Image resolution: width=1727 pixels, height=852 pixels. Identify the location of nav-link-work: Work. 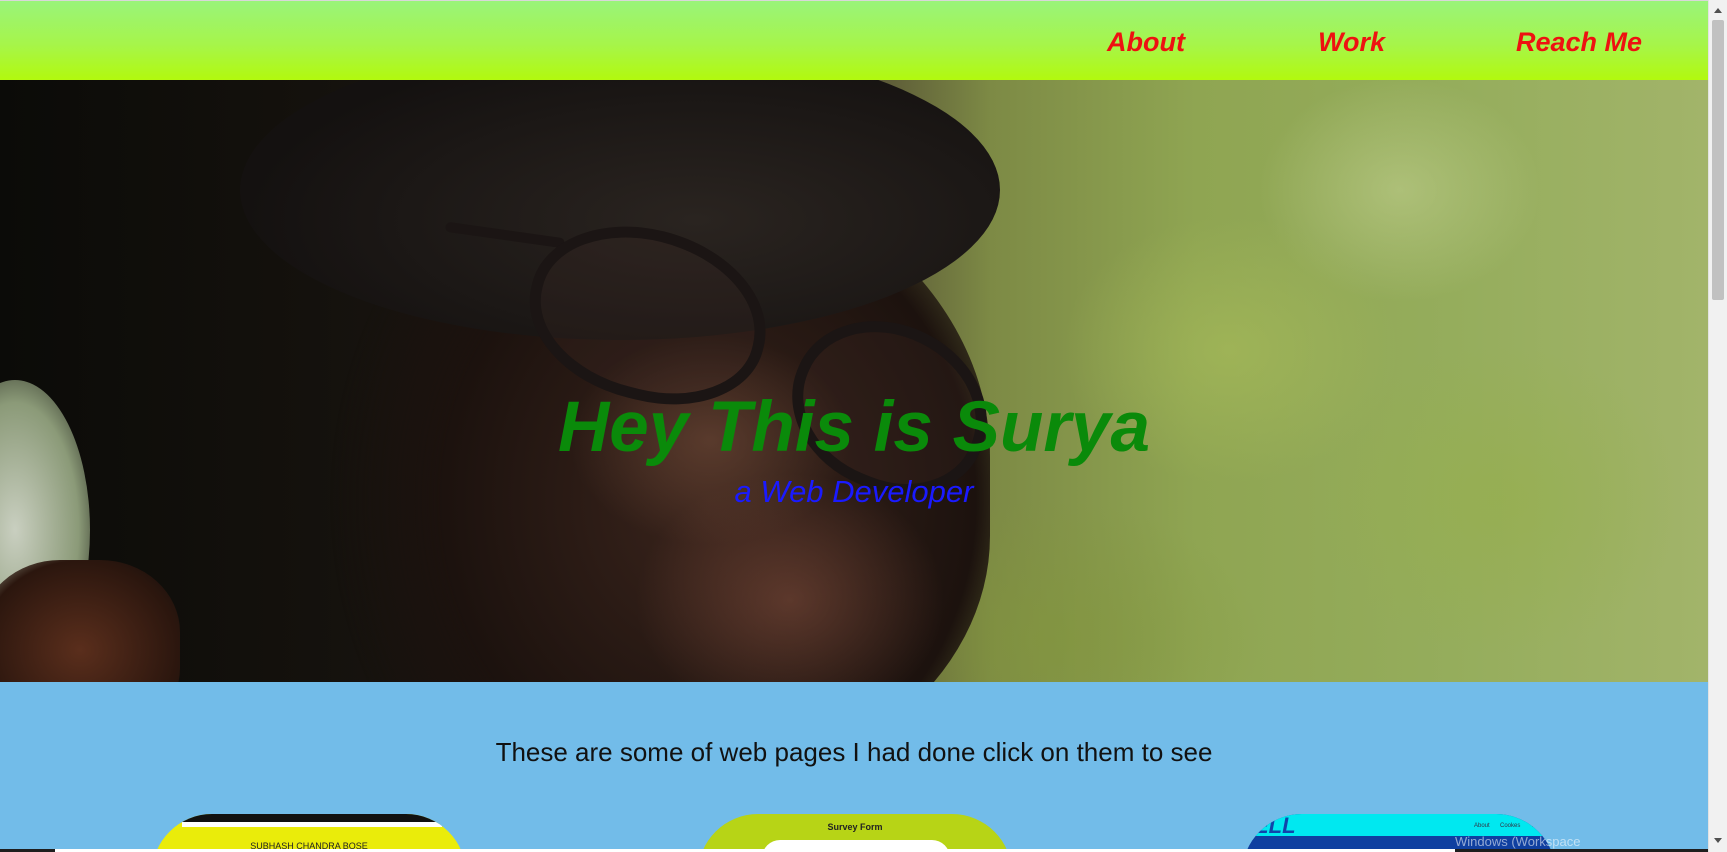
(1351, 42).